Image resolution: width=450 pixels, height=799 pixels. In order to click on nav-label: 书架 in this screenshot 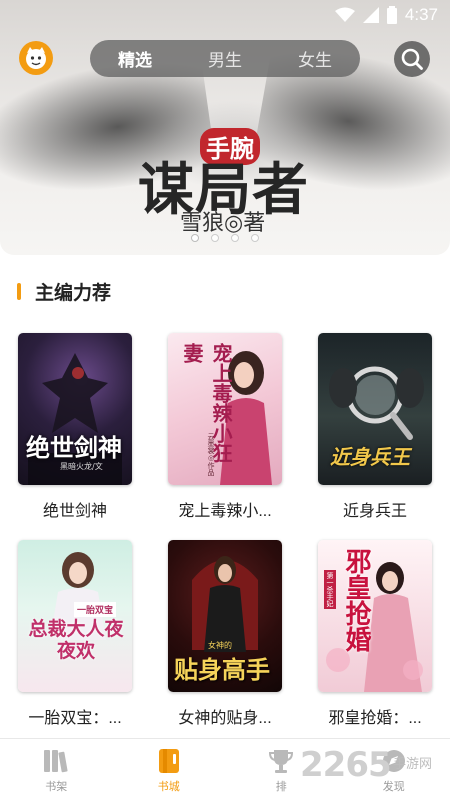, I will do `click(56, 787)`.